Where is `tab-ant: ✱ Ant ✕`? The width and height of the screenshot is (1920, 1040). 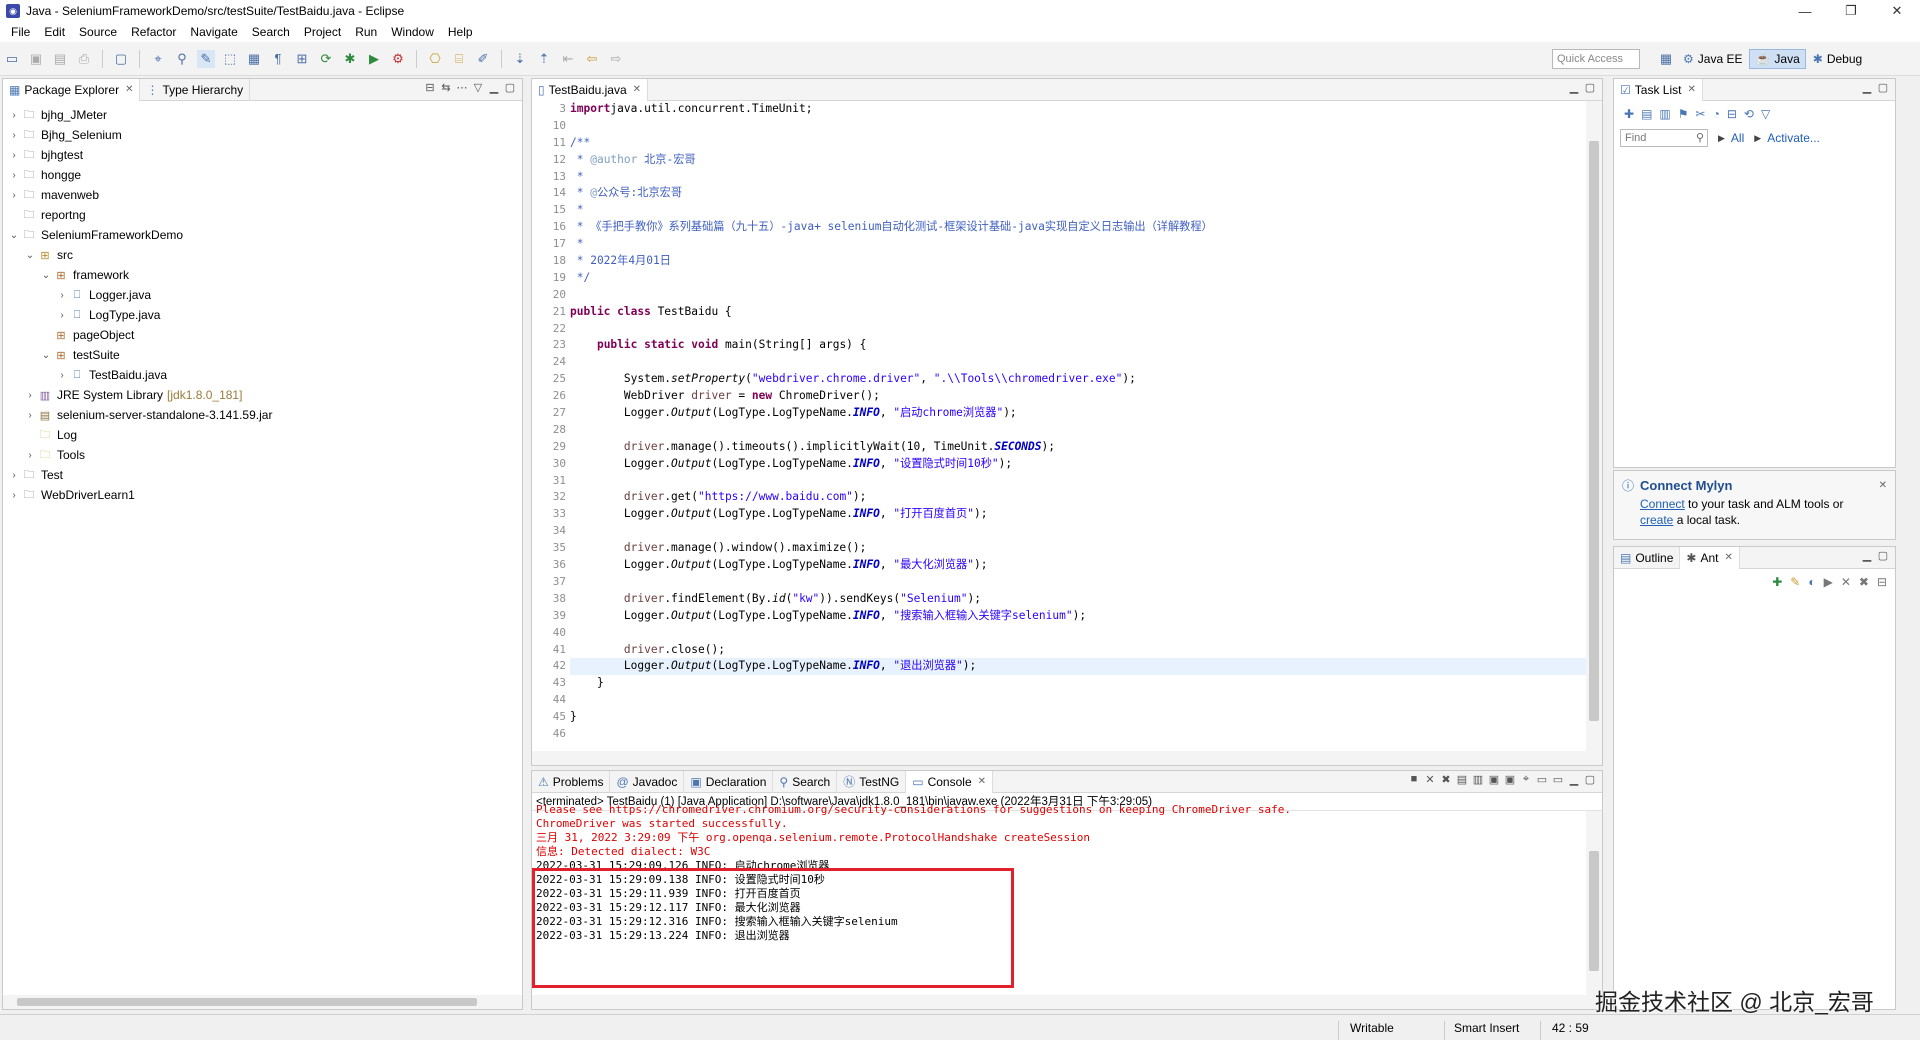
tab-ant: ✱ Ant ✕ is located at coordinates (1710, 557).